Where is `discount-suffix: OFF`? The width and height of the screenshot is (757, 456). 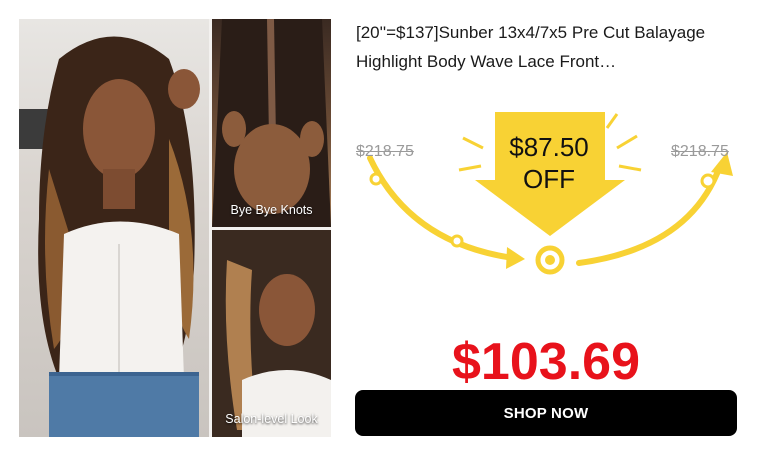 discount-suffix: OFF is located at coordinates (549, 179).